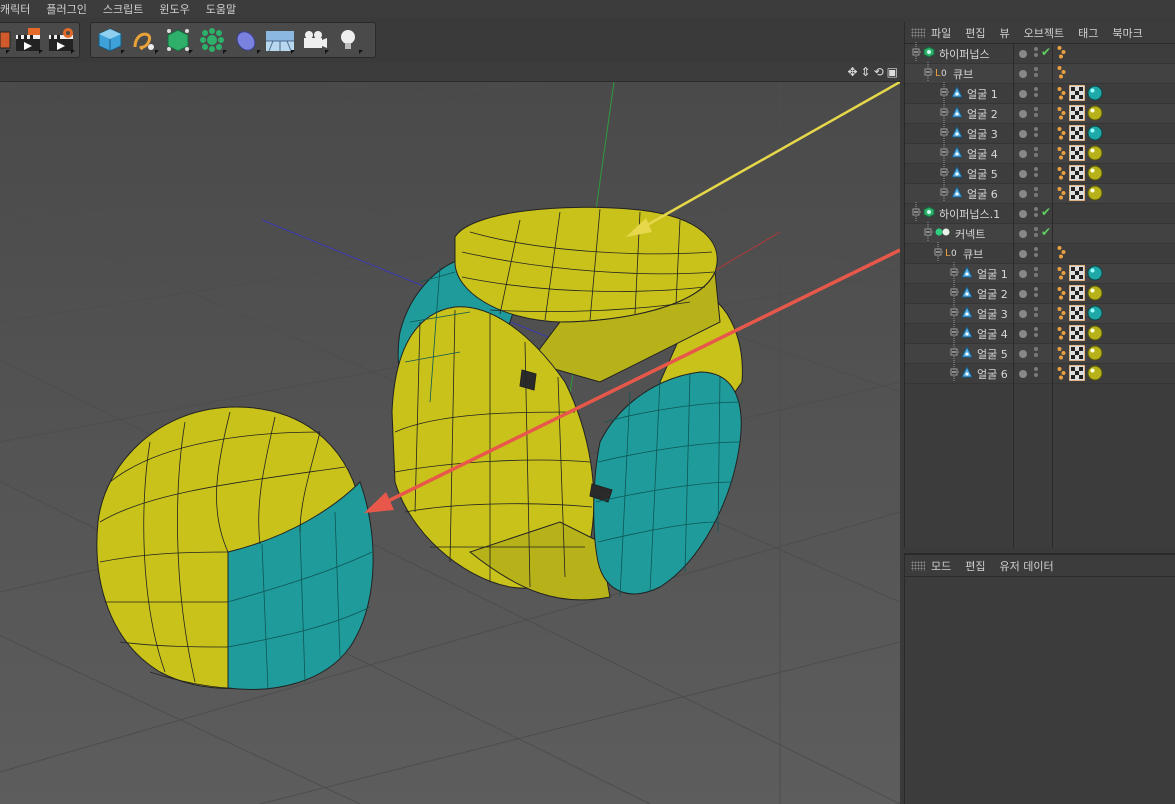  Describe the element at coordinates (1005, 33) in the screenshot. I see `om-menu-view: 뷰` at that location.